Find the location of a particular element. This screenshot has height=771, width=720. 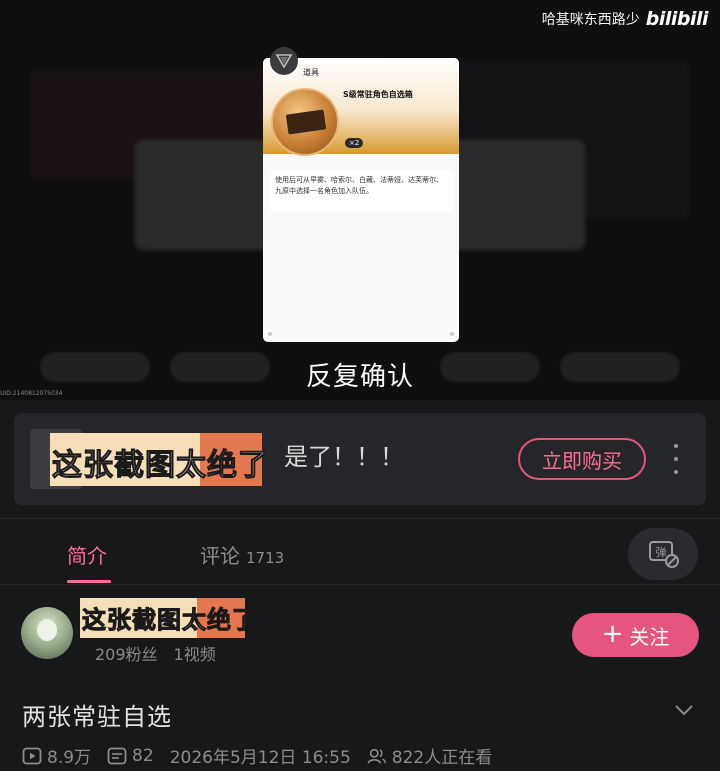

view-count: 8.9万 is located at coordinates (69, 758).